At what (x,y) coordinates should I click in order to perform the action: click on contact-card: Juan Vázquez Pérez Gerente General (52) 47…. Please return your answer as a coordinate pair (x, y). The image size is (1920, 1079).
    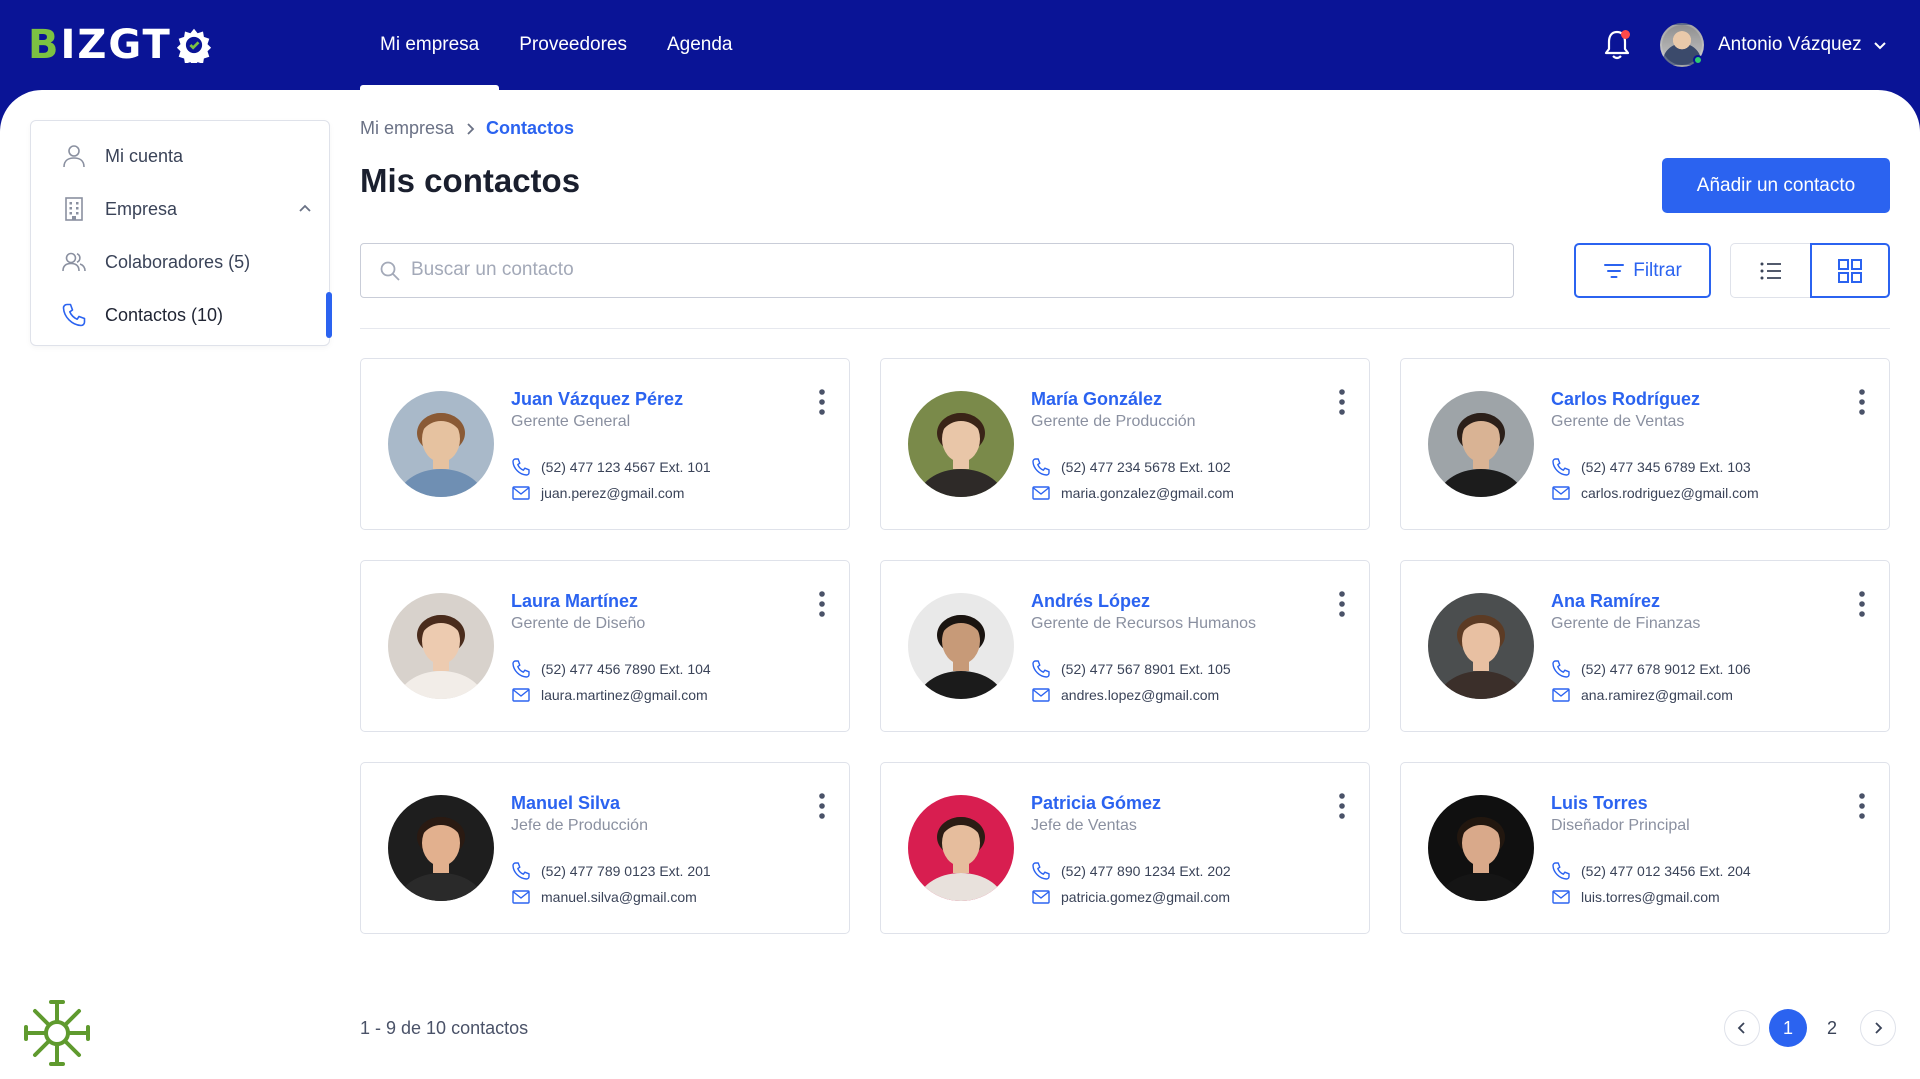
    Looking at the image, I should click on (605, 444).